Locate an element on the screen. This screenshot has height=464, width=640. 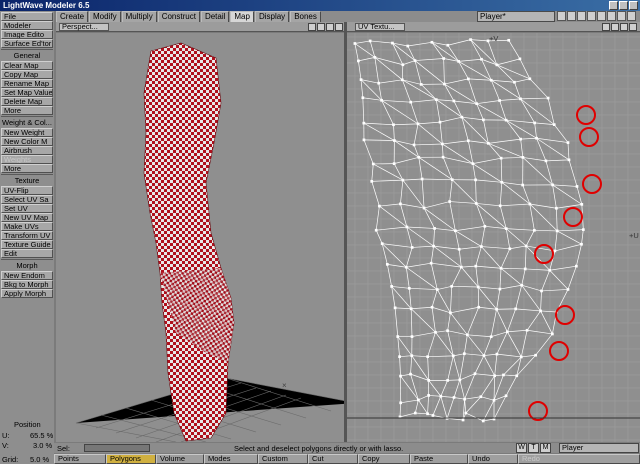
u-value: 65.5 % is located at coordinates (42, 435).